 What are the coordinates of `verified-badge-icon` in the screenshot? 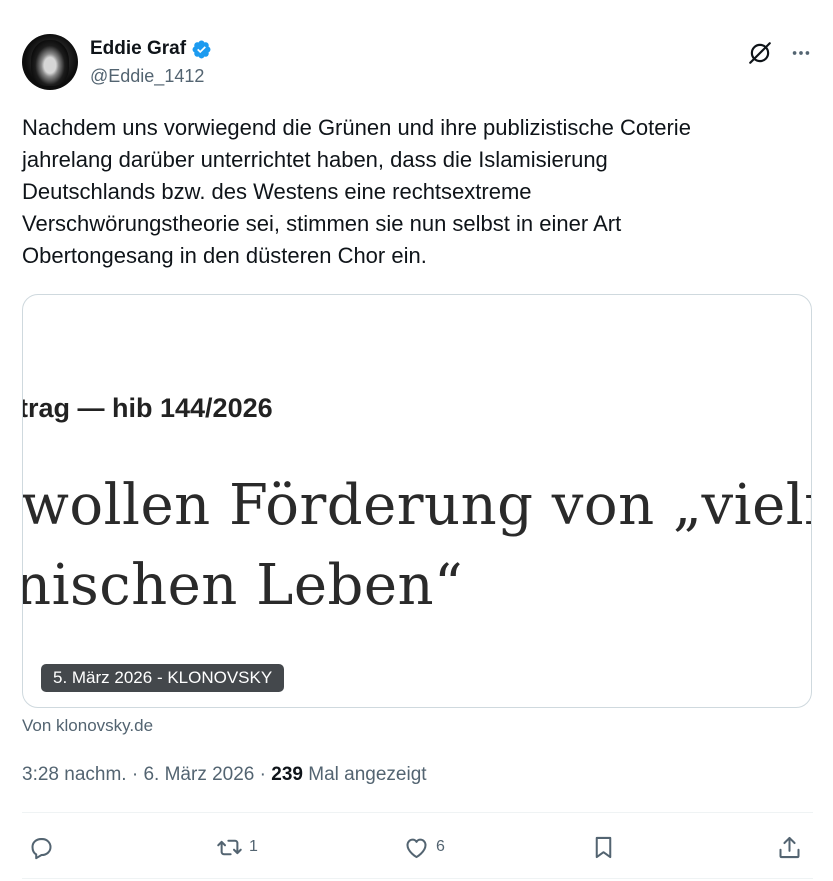 It's located at (201, 49).